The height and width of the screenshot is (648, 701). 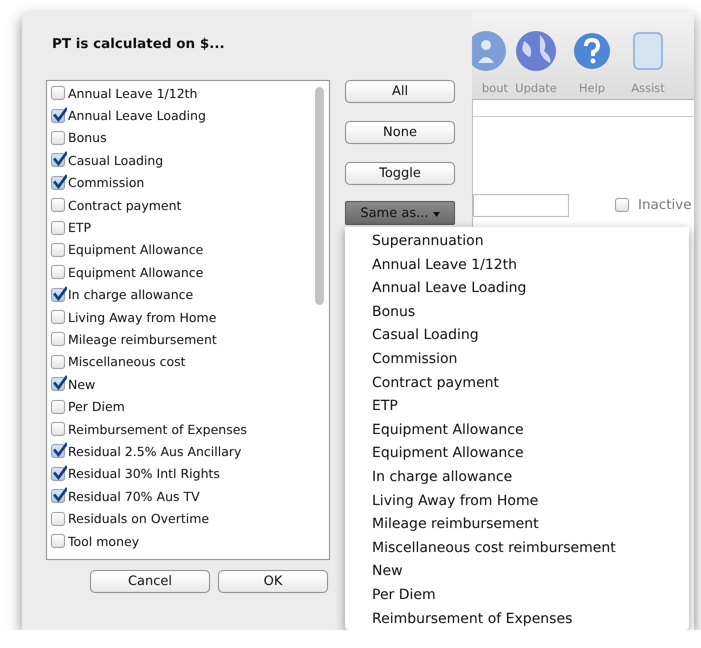 I want to click on item-label: In charge allowance, so click(x=131, y=294).